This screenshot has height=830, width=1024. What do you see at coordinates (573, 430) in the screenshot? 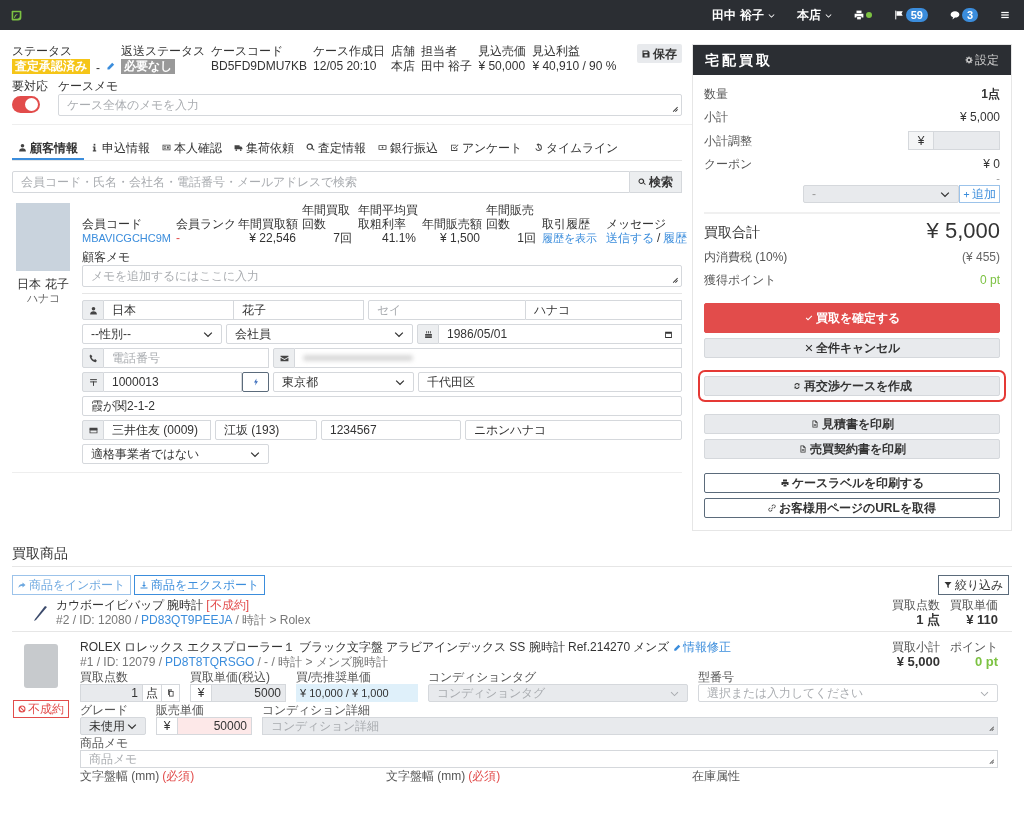
I see `account-holder-field: ニホンハナコ` at bounding box center [573, 430].